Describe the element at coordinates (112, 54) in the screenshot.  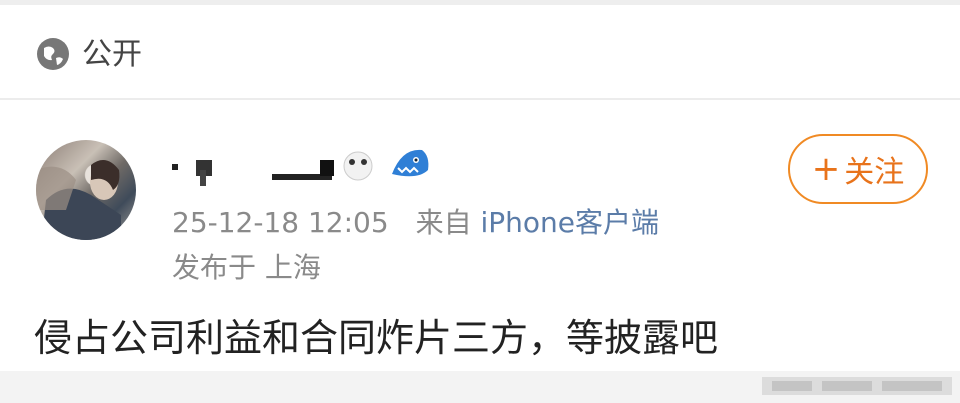
I see `visibility-label: 公开` at that location.